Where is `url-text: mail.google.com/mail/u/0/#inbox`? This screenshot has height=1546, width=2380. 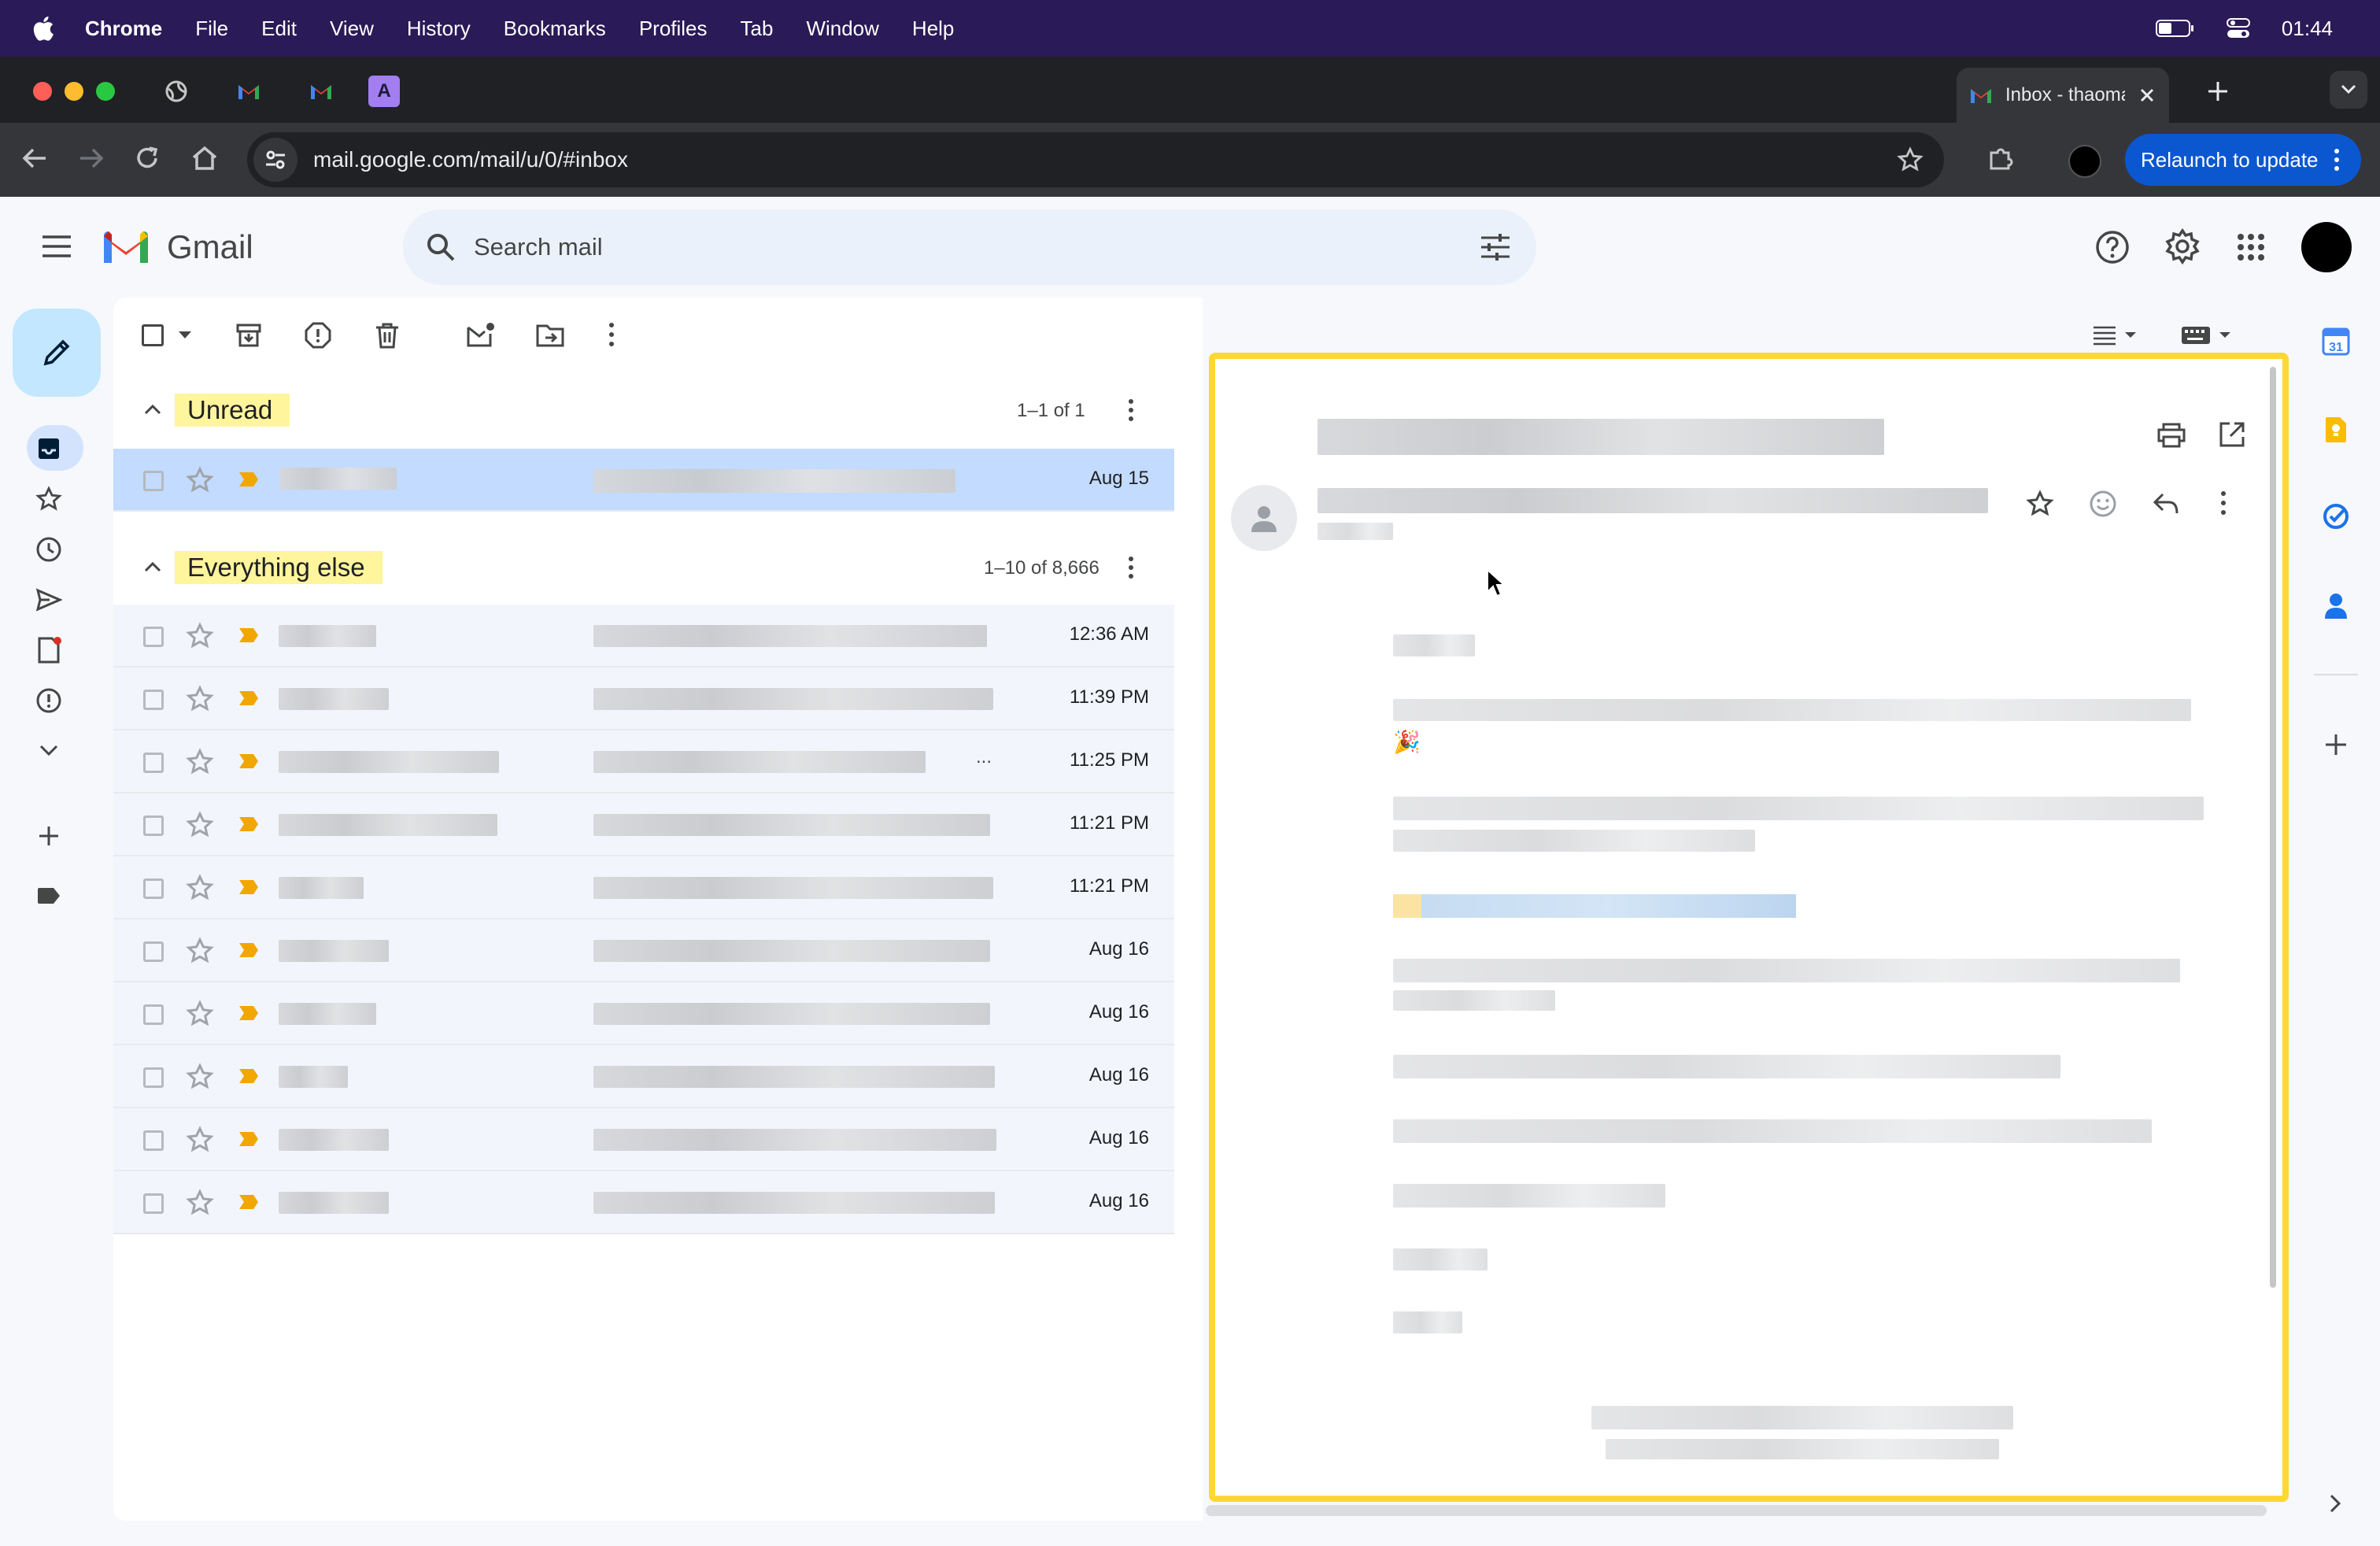
url-text: mail.google.com/mail/u/0/#inbox is located at coordinates (470, 159).